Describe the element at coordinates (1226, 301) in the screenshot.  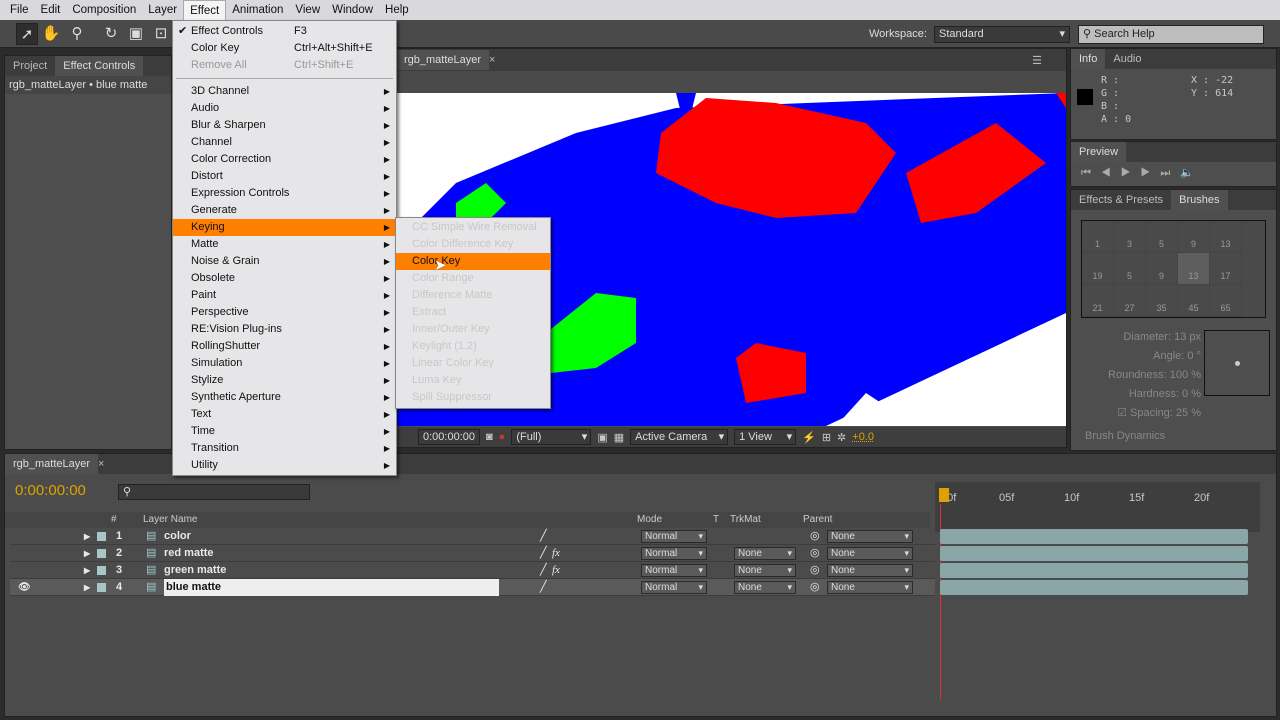
I see `brush-tip: 65` at that location.